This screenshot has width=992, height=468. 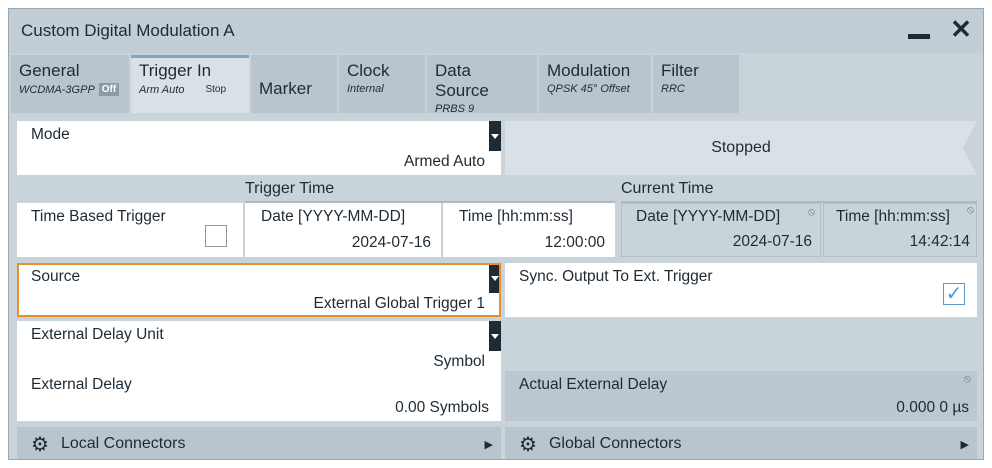 What do you see at coordinates (50, 134) in the screenshot?
I see `mode-label: Mode` at bounding box center [50, 134].